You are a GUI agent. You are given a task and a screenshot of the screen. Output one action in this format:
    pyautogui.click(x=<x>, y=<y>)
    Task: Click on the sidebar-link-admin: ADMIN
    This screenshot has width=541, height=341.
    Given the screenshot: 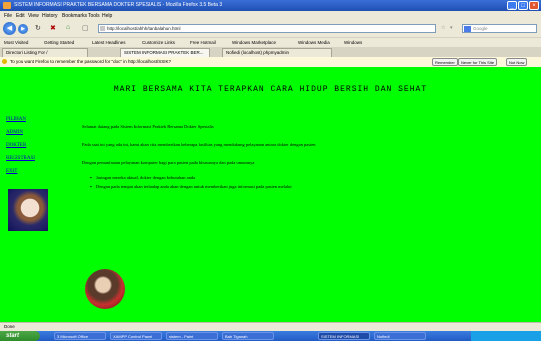 What is the action you would take?
    pyautogui.click(x=14, y=132)
    